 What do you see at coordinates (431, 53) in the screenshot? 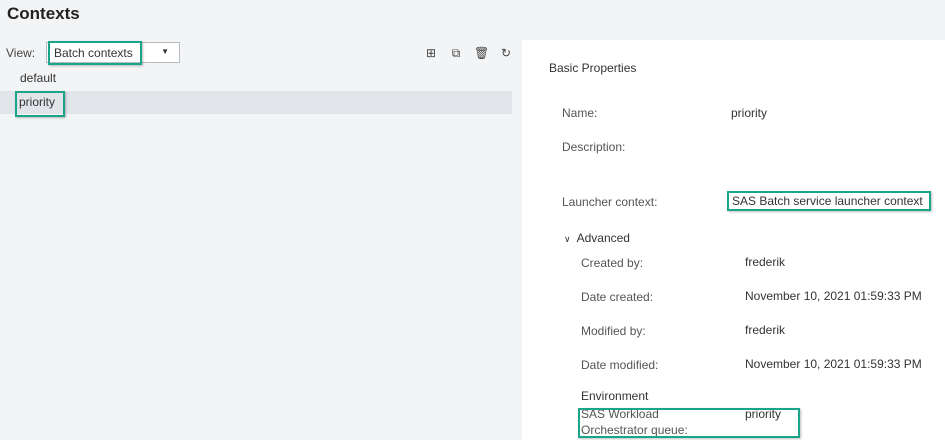
I see `new-icon: ⊞` at bounding box center [431, 53].